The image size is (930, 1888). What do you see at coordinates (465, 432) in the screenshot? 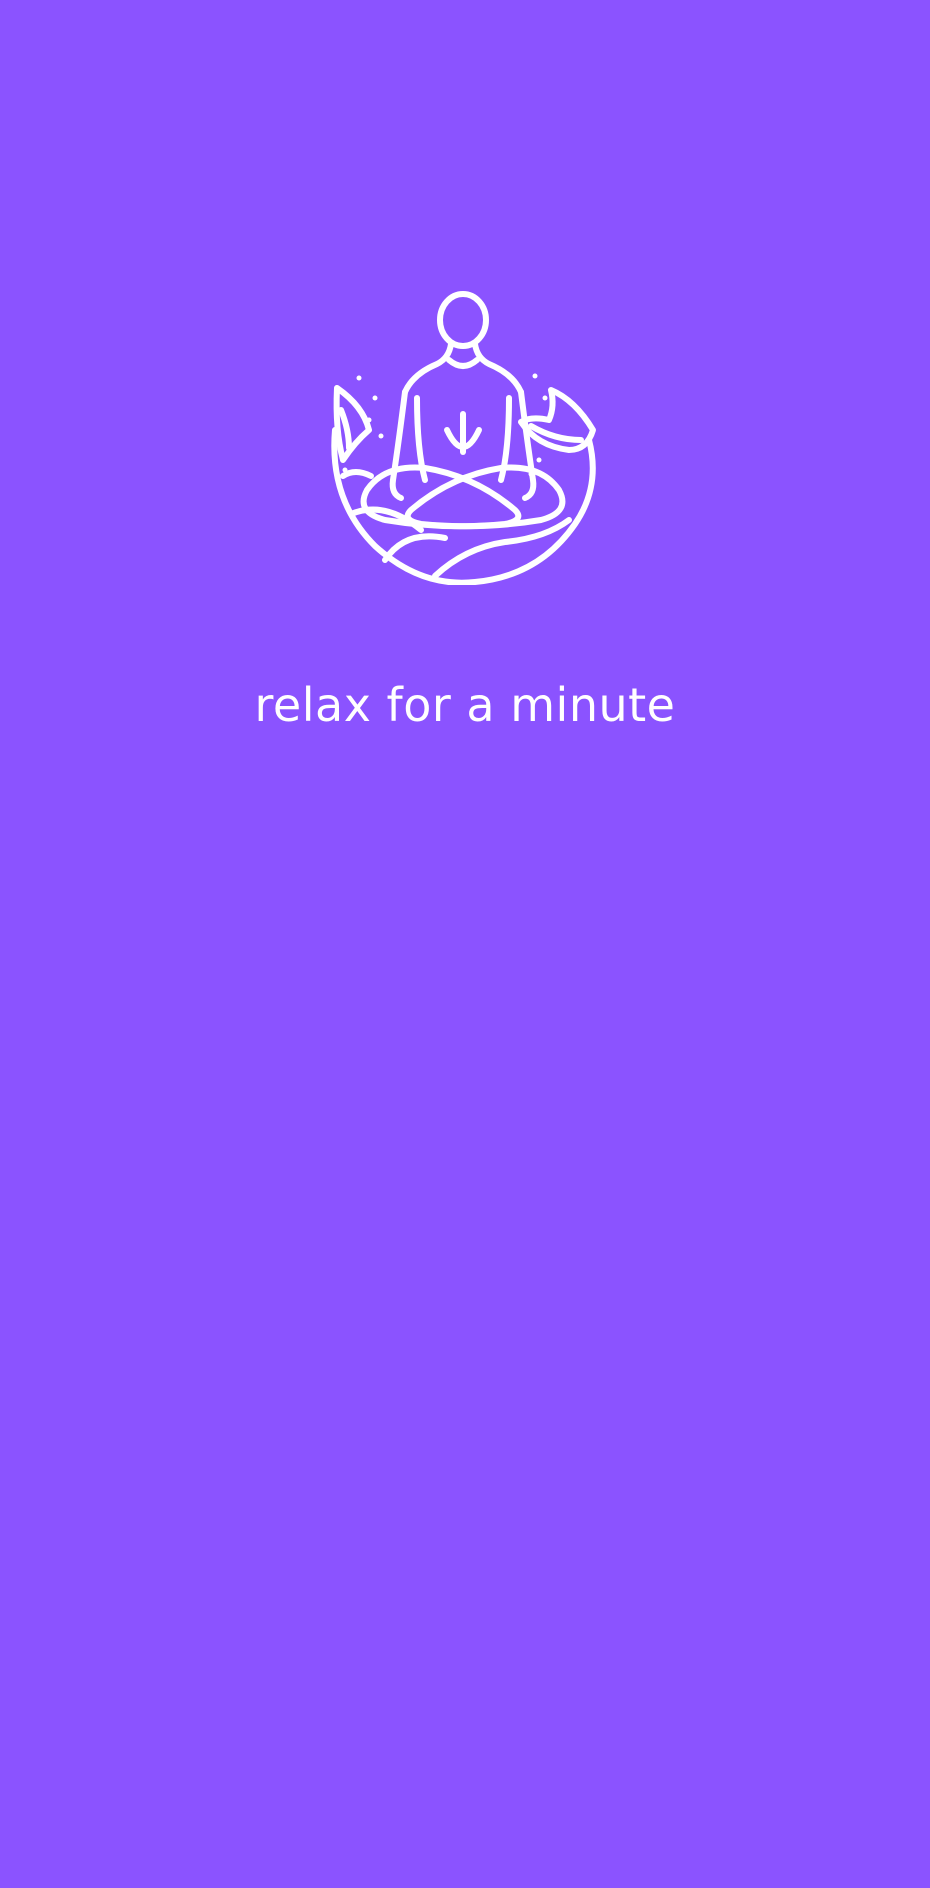
I see `meditation-logo-icon` at bounding box center [465, 432].